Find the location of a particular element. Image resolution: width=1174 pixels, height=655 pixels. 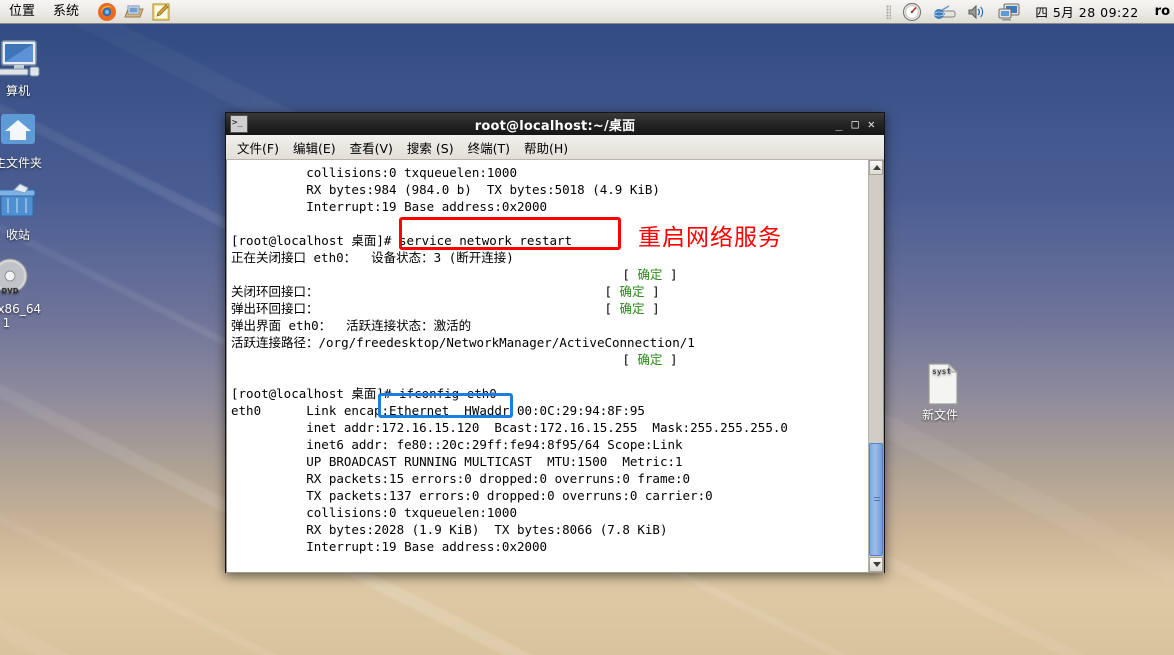

panel-menu-places: 位置 is located at coordinates (22, 12).